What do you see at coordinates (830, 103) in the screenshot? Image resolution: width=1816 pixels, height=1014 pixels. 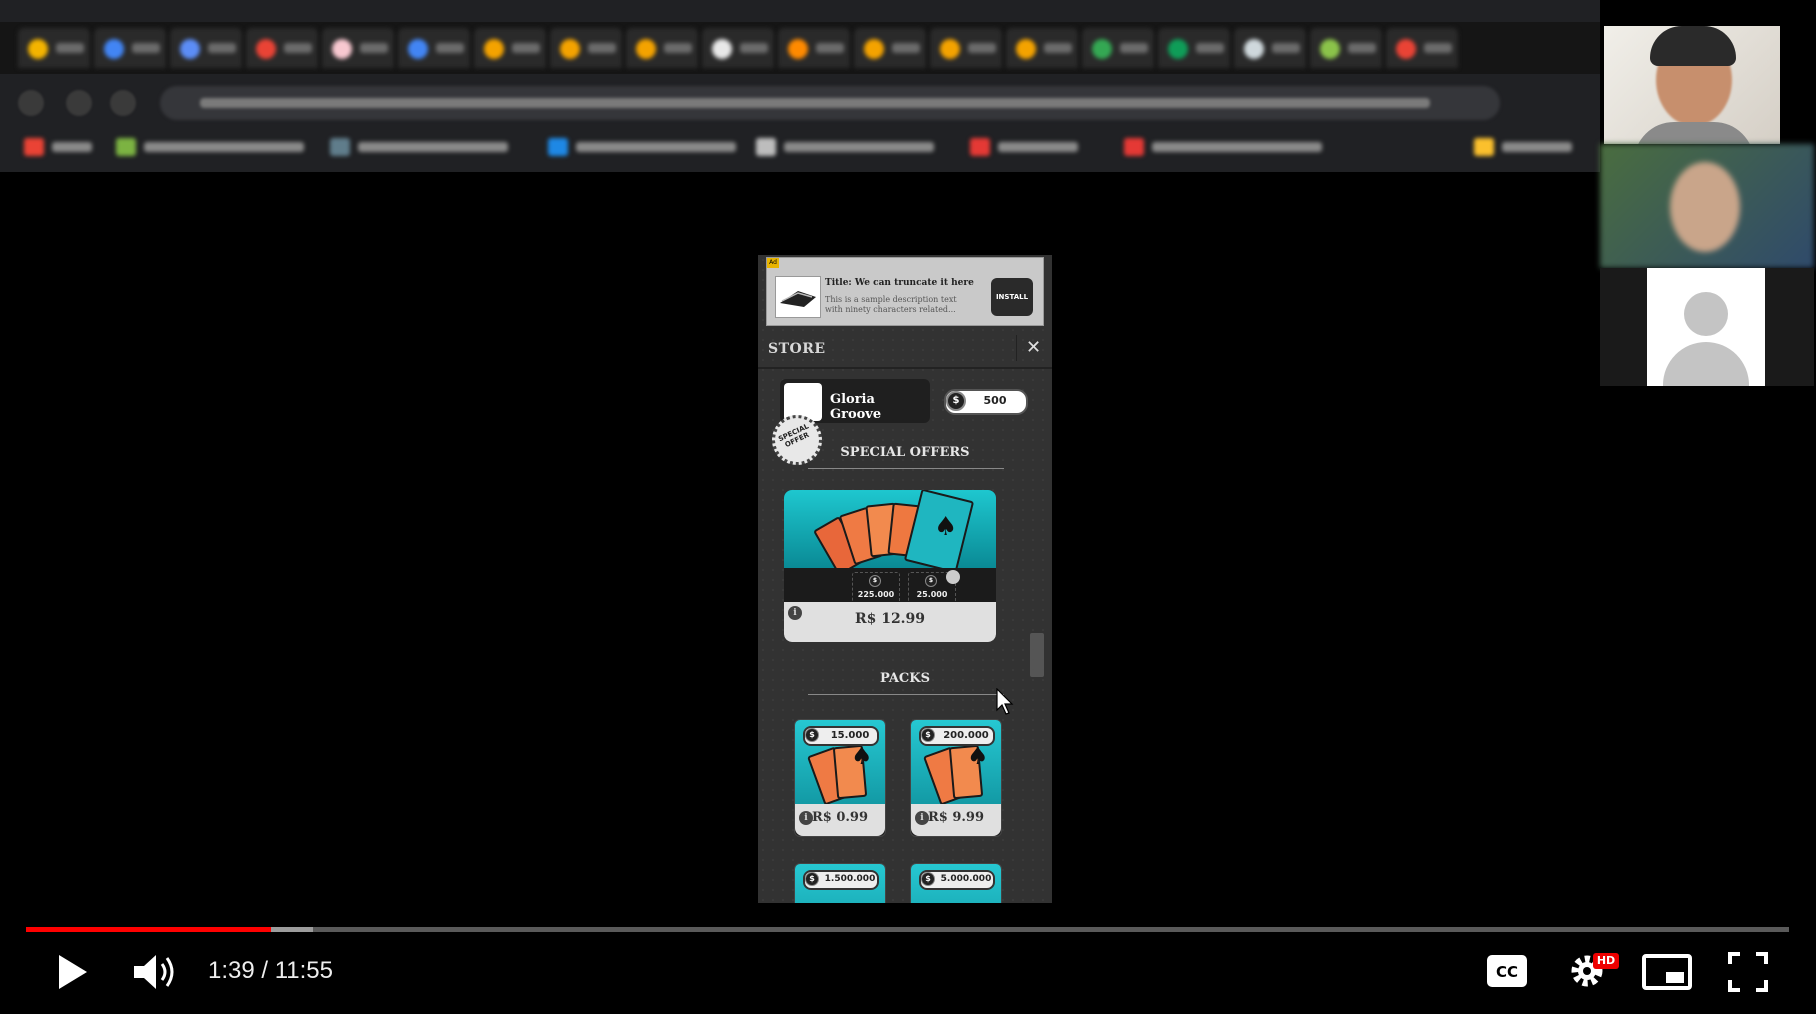 I see `address-bar` at bounding box center [830, 103].